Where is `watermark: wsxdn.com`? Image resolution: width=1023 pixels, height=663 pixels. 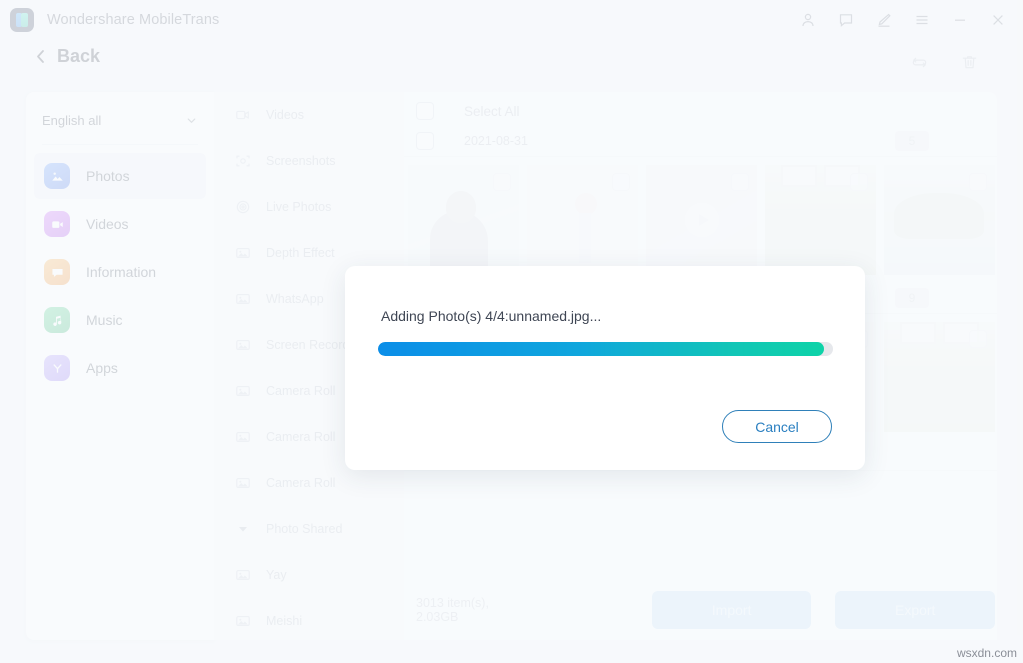
watermark: wsxdn.com is located at coordinates (986, 653).